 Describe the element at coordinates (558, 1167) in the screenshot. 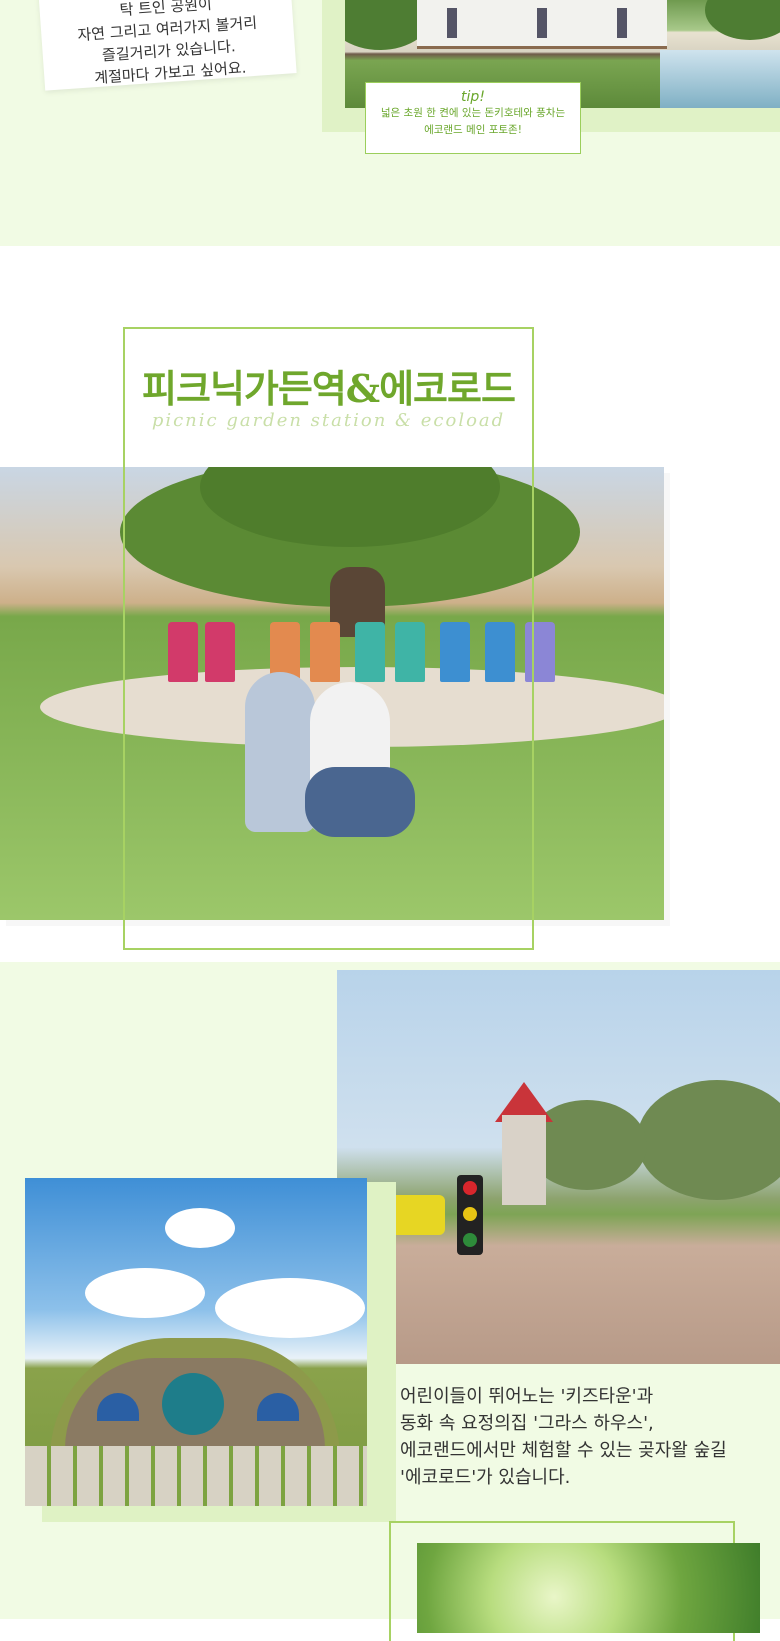

I see `kids-town-photo` at that location.